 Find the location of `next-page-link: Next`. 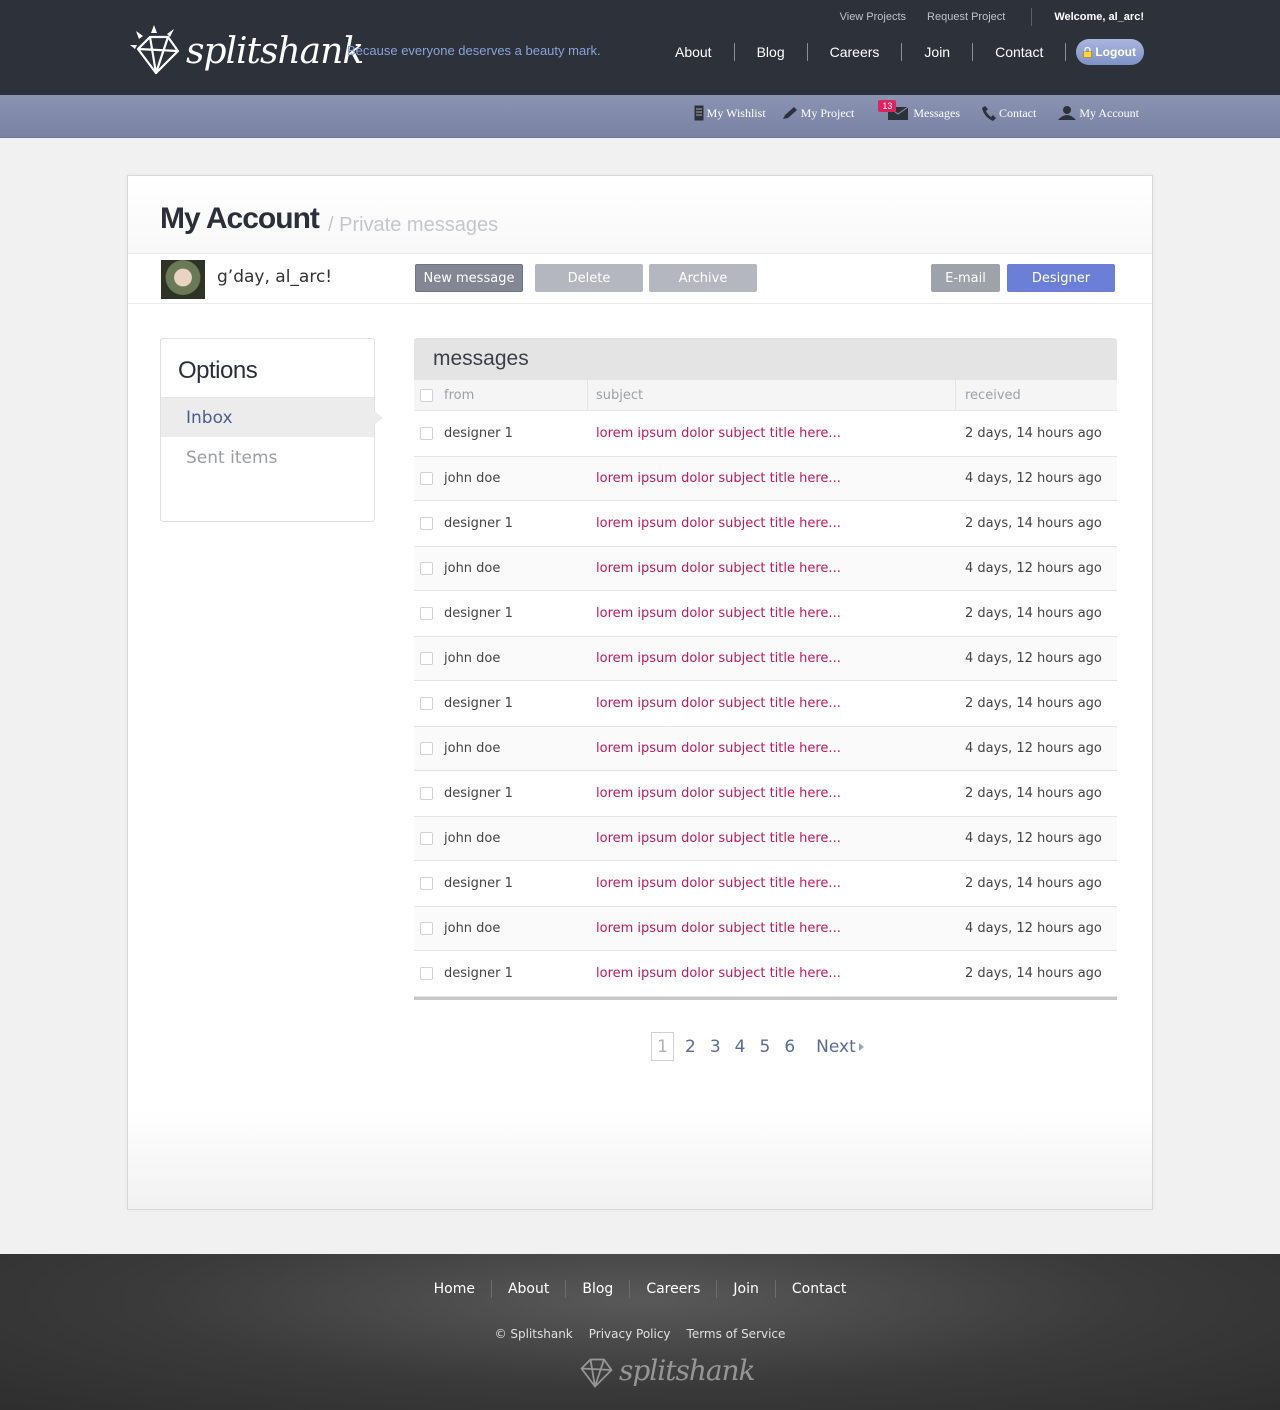

next-page-link: Next is located at coordinates (840, 1047).